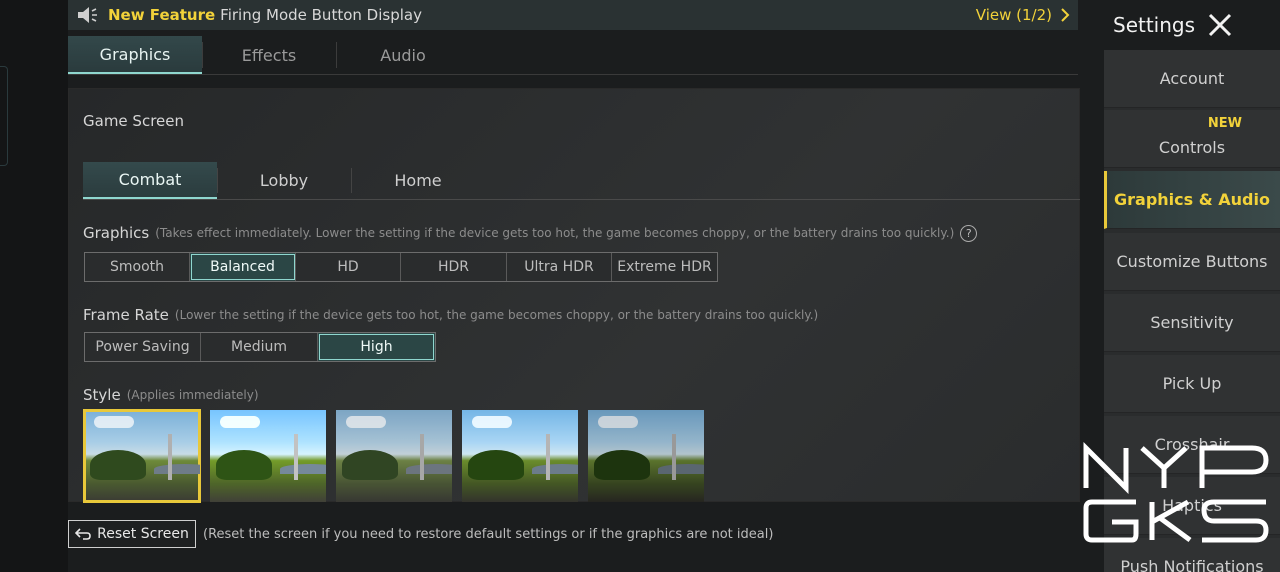 Image resolution: width=1280 pixels, height=572 pixels. Describe the element at coordinates (126, 315) in the screenshot. I see `frame-rate-label: Frame Rate` at that location.